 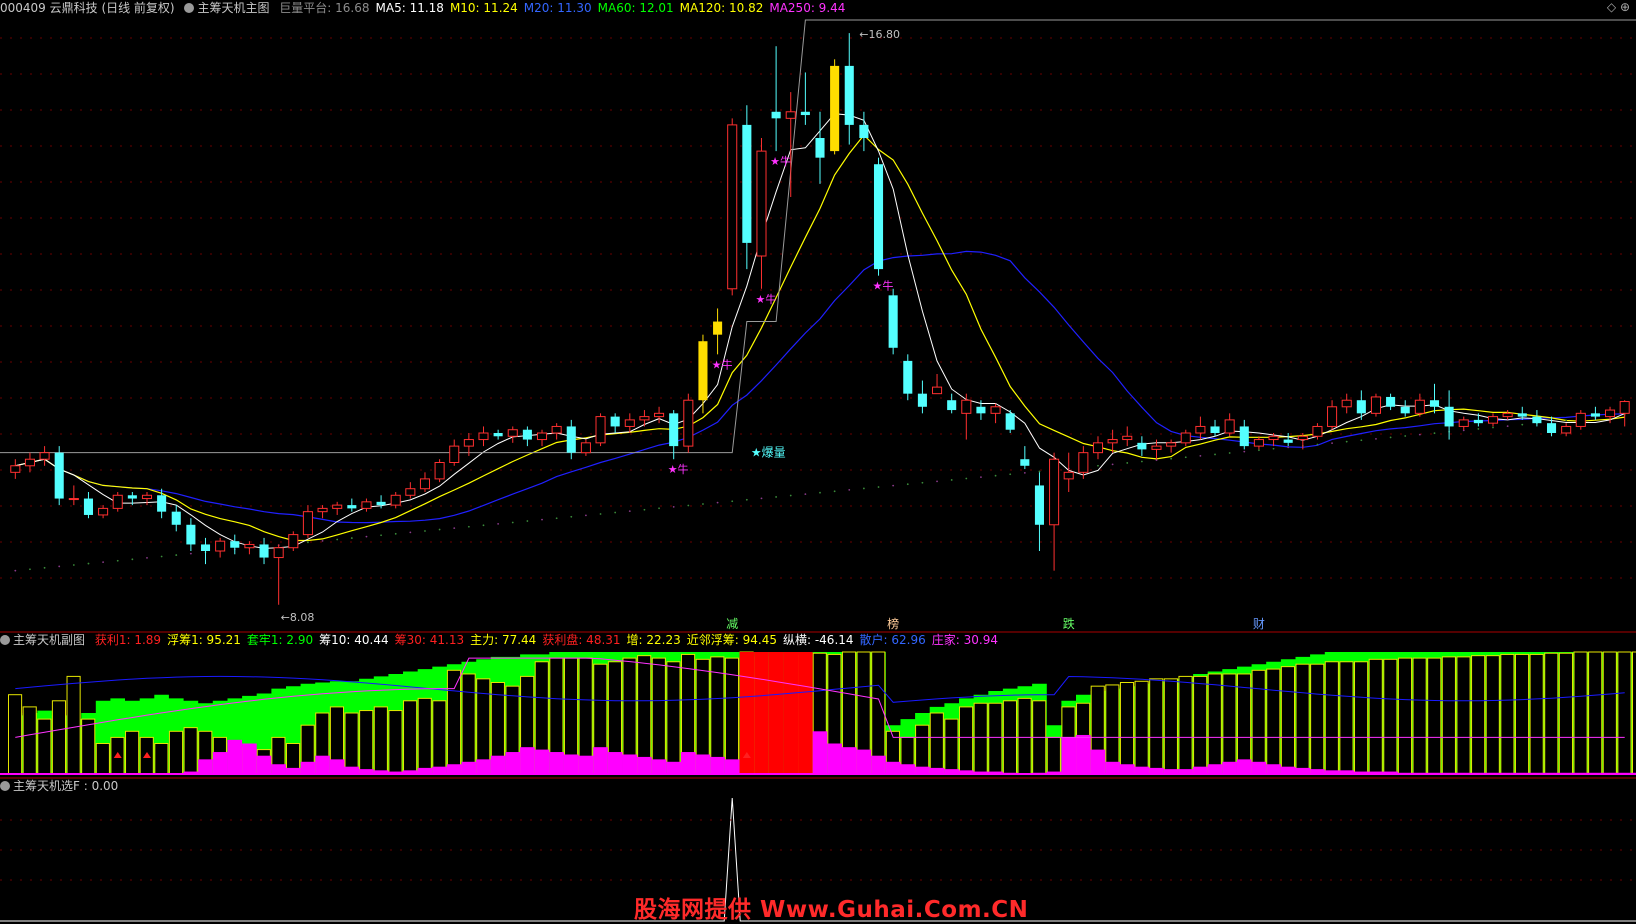 What do you see at coordinates (1259, 624) in the screenshot?
I see `event-marker: 财` at bounding box center [1259, 624].